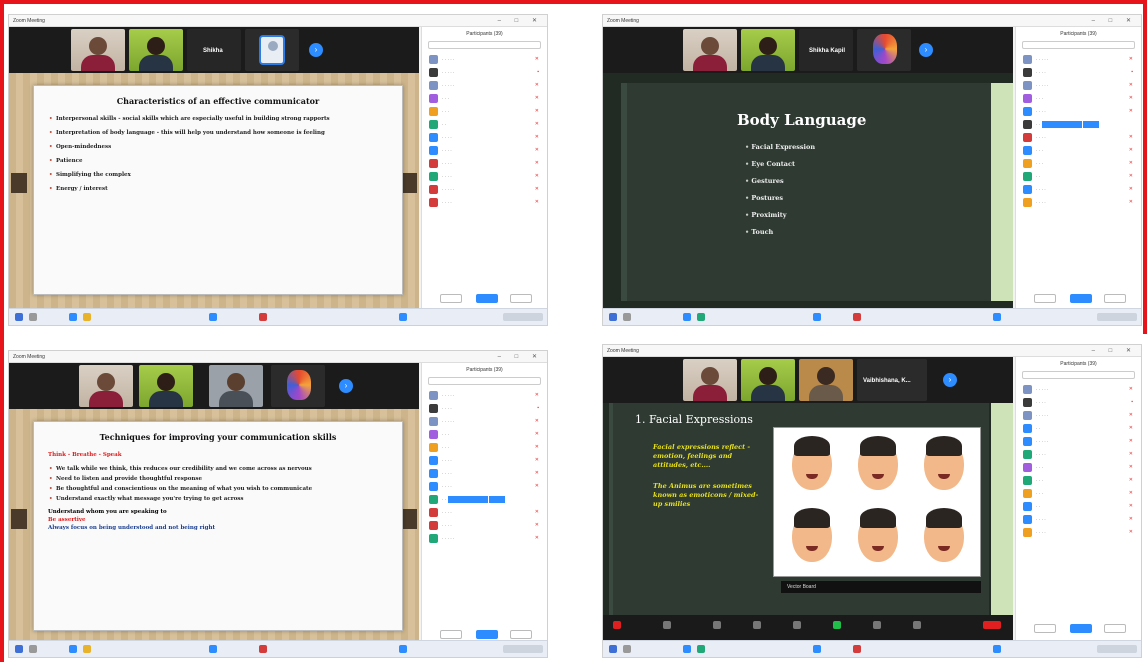 This screenshot has width=1147, height=662. I want to click on participants-icon, so click(757, 625).